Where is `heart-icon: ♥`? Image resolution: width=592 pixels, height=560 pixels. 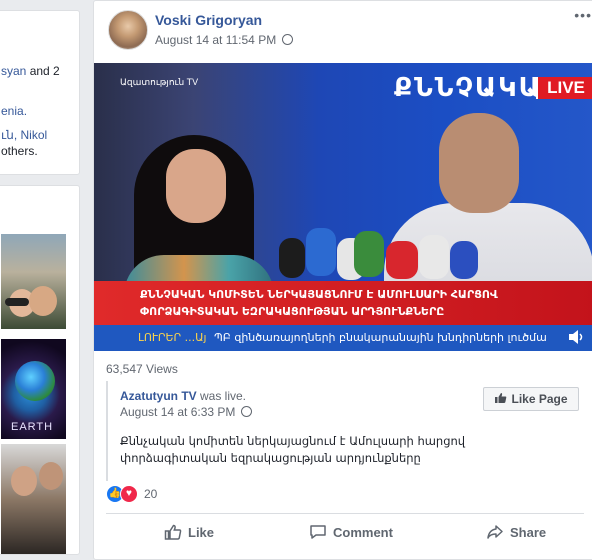 heart-icon: ♥ is located at coordinates (129, 494).